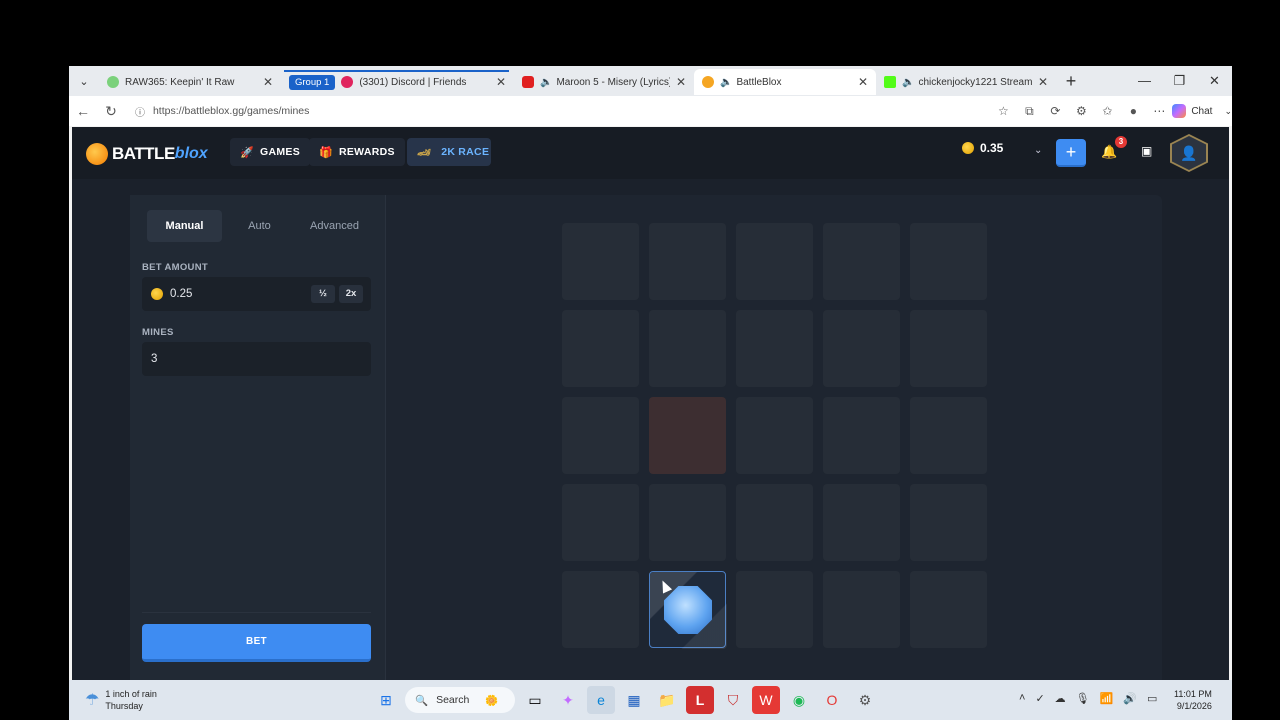 The width and height of the screenshot is (1280, 720). Describe the element at coordinates (1152, 698) in the screenshot. I see `battery-icon: ▭` at that location.